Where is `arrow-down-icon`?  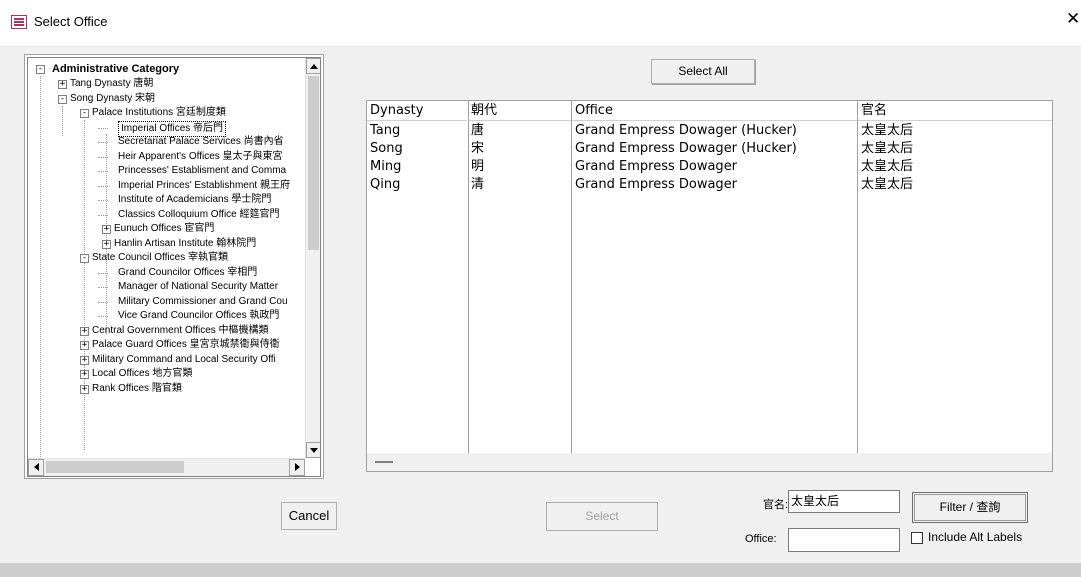
arrow-down-icon is located at coordinates (314, 450).